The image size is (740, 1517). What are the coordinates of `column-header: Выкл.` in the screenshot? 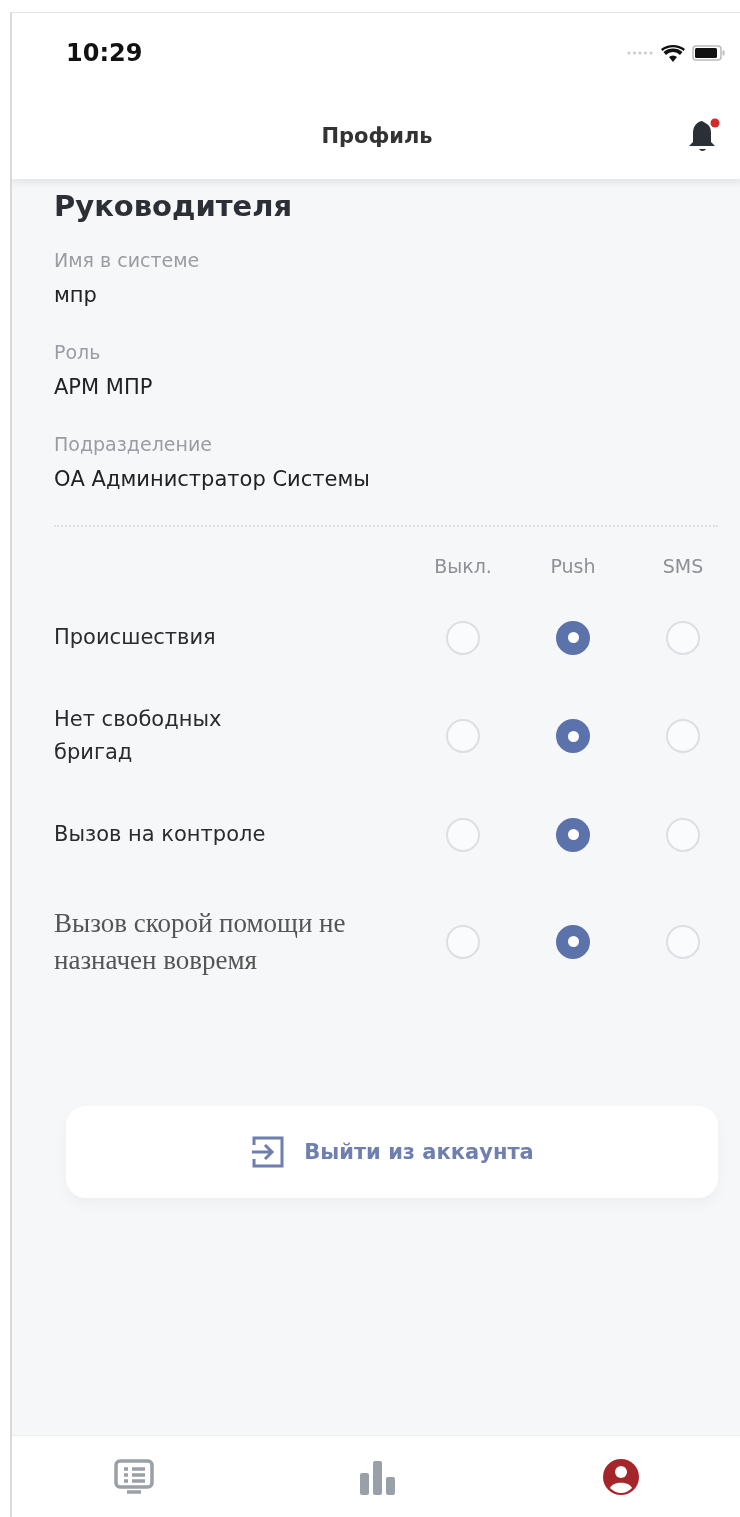 It's located at (463, 567).